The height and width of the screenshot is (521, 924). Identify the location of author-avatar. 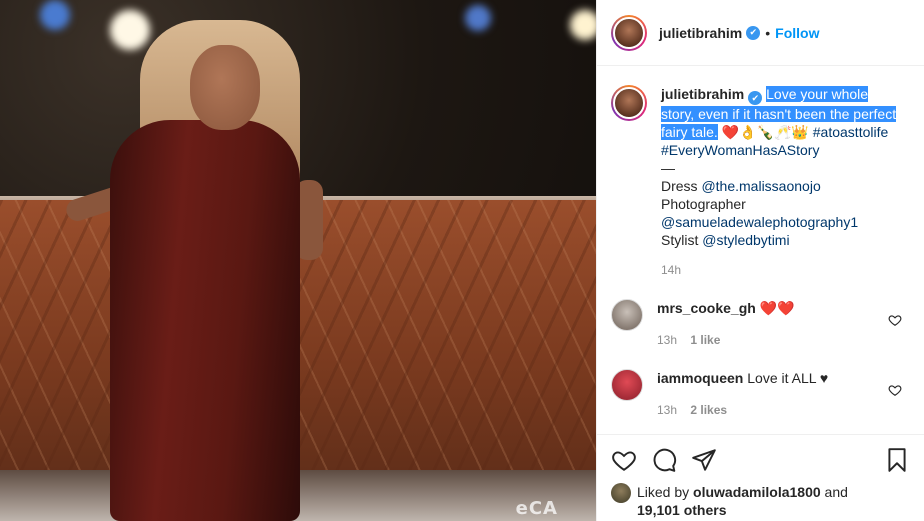
(629, 32).